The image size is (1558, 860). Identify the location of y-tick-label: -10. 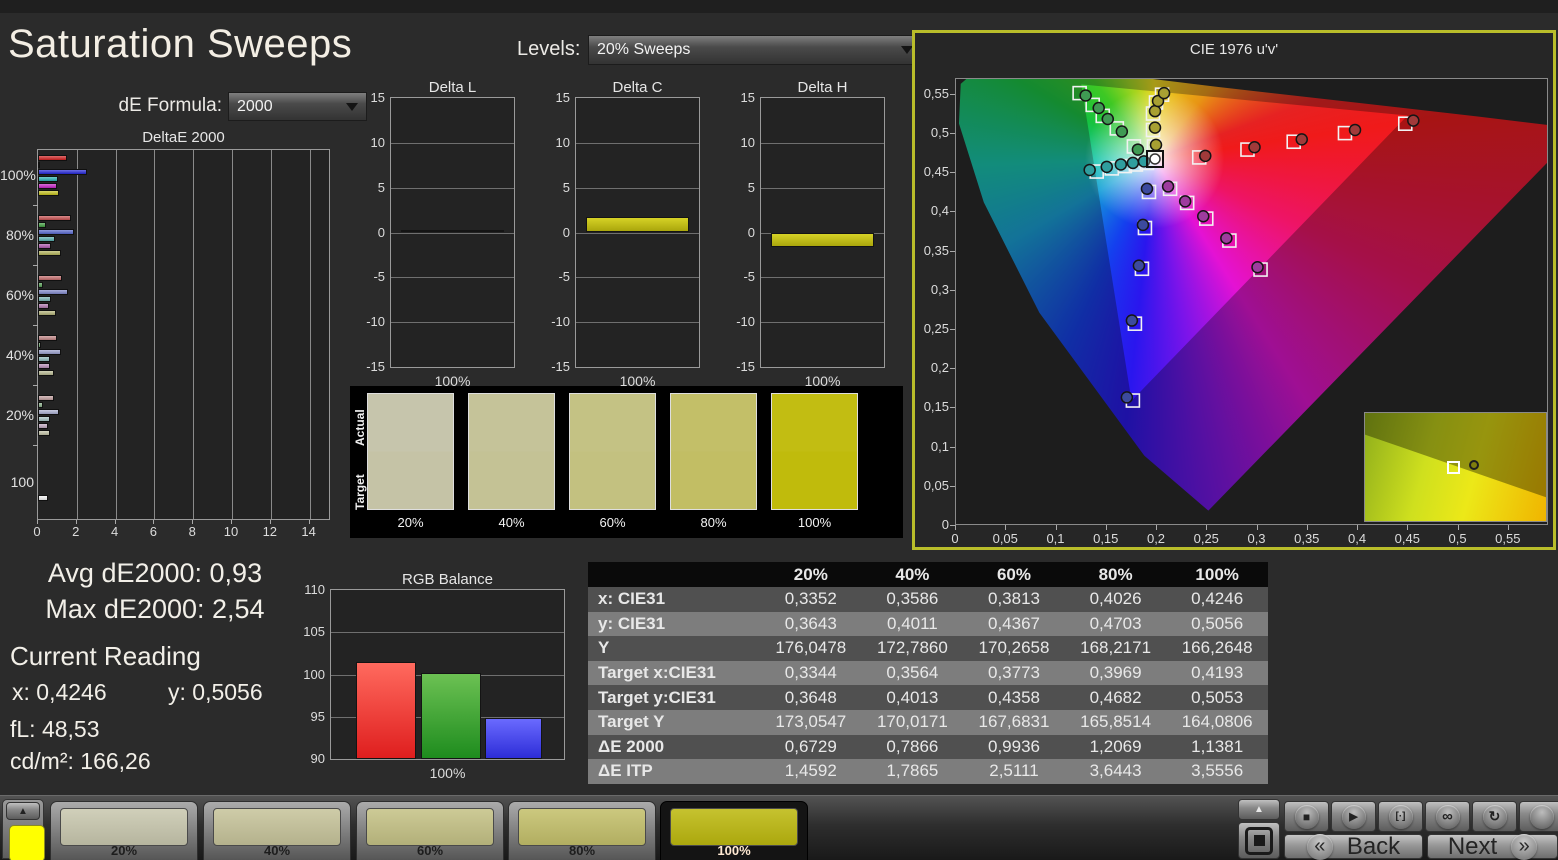
(375, 322).